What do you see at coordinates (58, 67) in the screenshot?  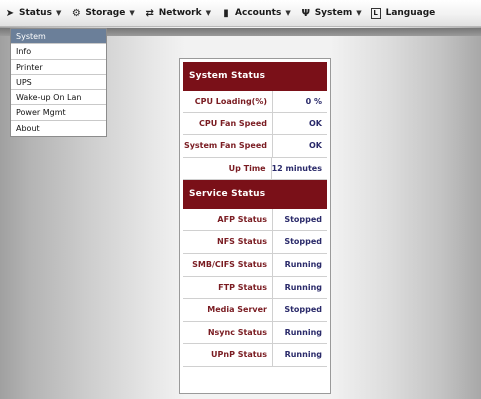 I see `dropdown-item-printer: Printer` at bounding box center [58, 67].